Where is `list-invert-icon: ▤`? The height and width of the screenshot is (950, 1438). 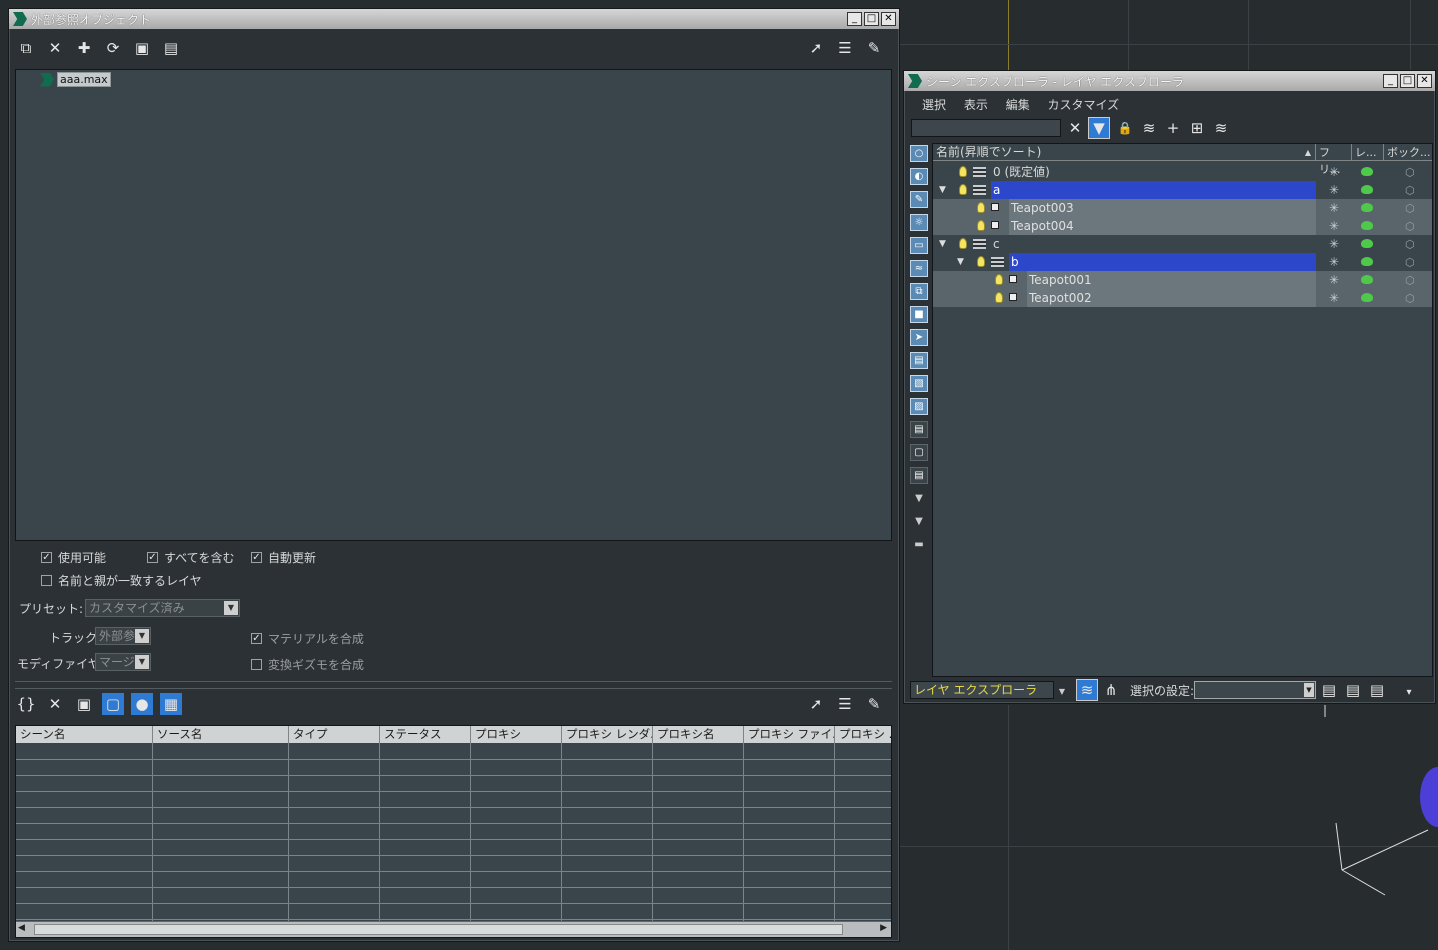
list-invert-icon: ▤ is located at coordinates (919, 475).